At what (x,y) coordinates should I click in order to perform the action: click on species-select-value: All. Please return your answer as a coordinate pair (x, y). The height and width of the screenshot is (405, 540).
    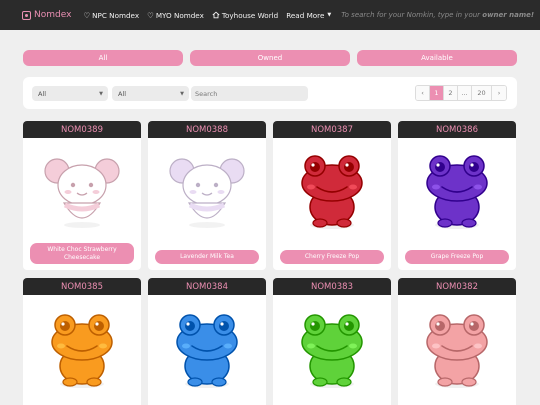
    Looking at the image, I should click on (42, 93).